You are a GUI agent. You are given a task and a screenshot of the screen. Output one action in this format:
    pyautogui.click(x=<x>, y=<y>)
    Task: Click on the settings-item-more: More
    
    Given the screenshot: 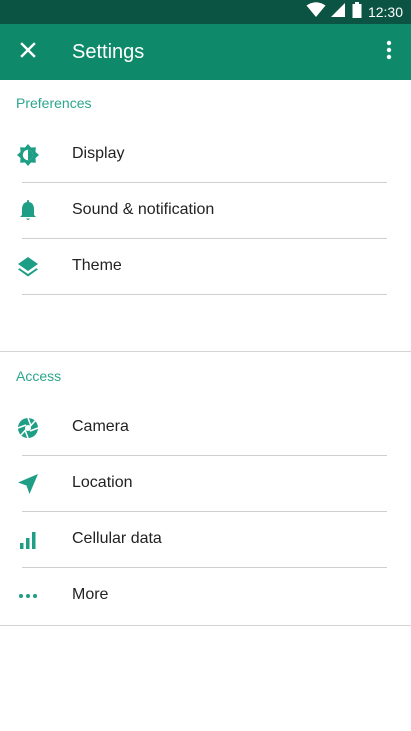 What is the action you would take?
    pyautogui.click(x=205, y=596)
    